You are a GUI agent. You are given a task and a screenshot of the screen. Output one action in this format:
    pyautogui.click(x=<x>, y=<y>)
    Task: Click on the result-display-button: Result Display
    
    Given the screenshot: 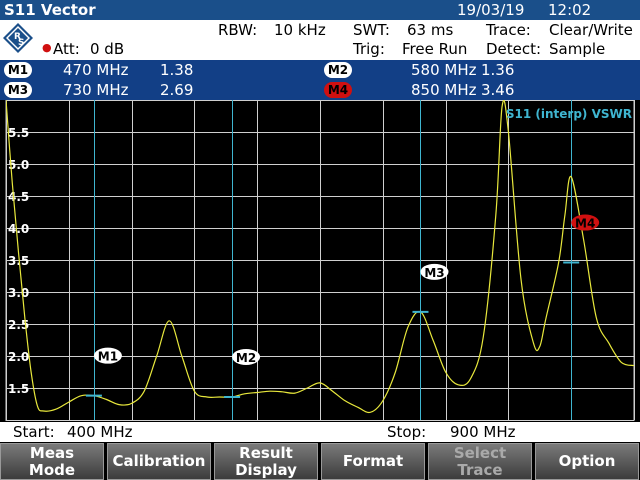 What is the action you would take?
    pyautogui.click(x=266, y=461)
    